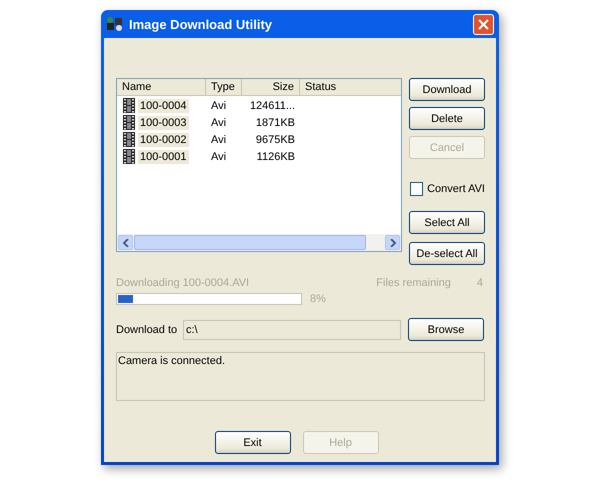 The height and width of the screenshot is (495, 600). Describe the element at coordinates (161, 87) in the screenshot. I see `column-header: Name` at that location.